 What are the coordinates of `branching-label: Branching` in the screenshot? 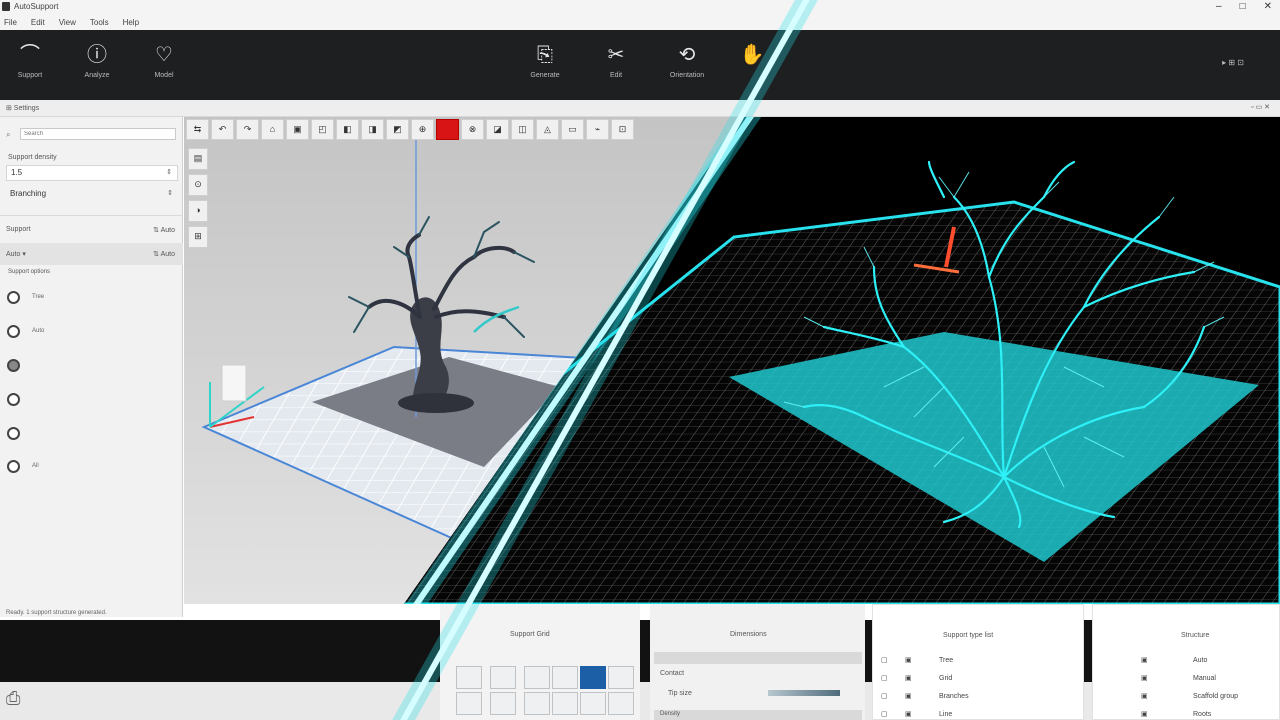 It's located at (28, 193).